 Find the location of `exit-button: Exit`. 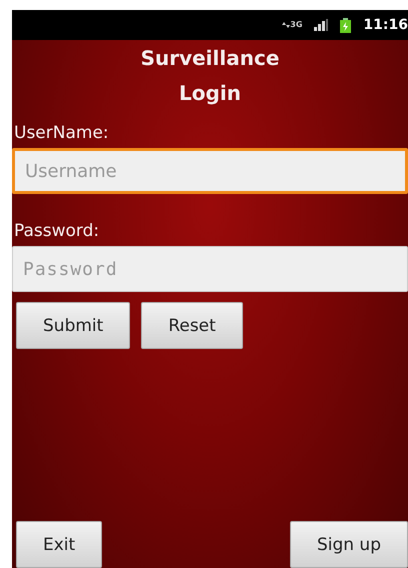

exit-button: Exit is located at coordinates (59, 544).